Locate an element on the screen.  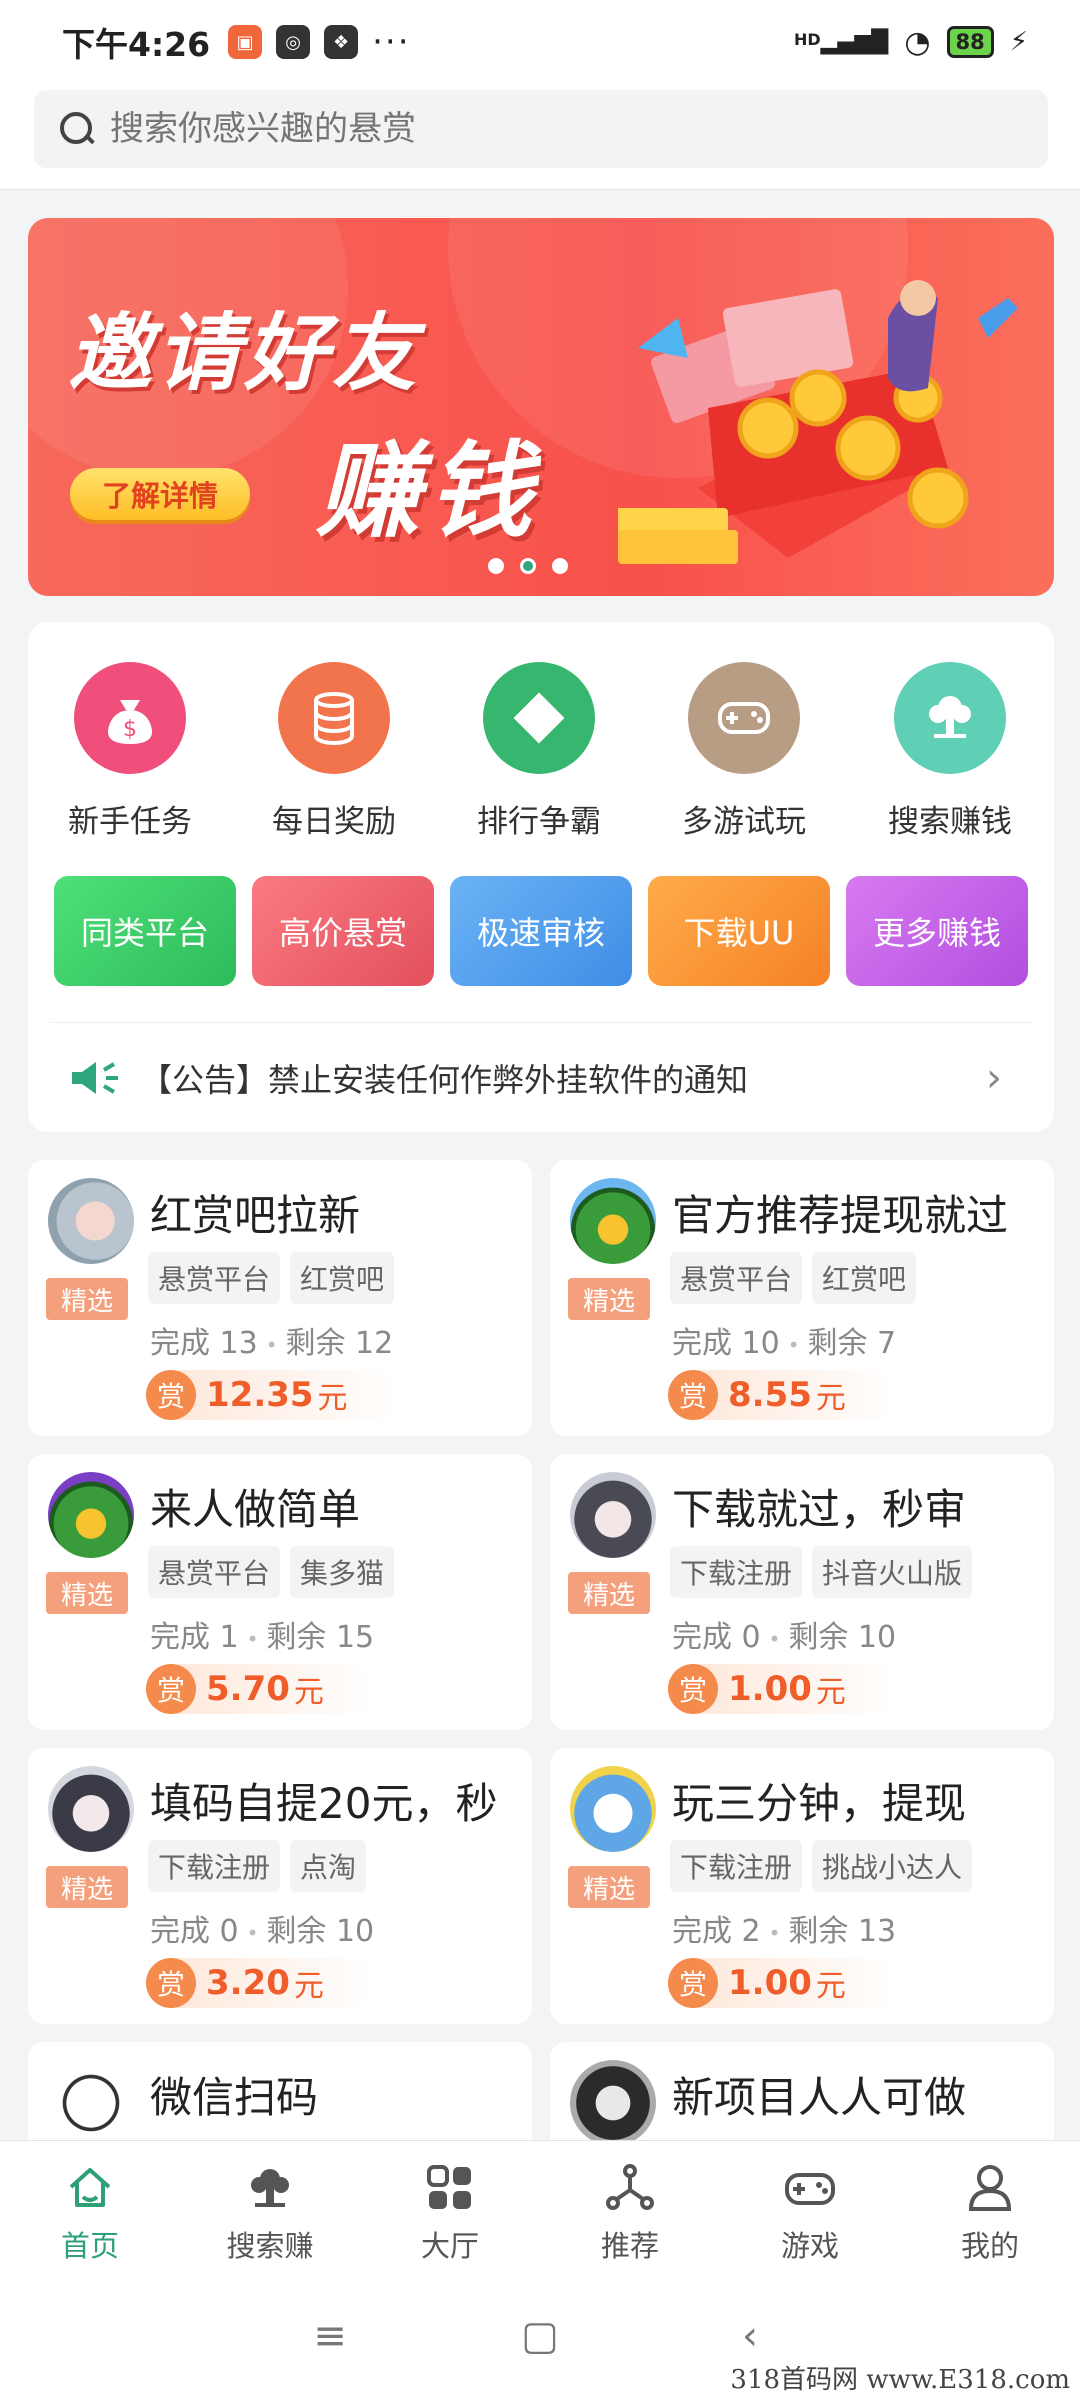
notification-app-icon: ▣ is located at coordinates (245, 42).